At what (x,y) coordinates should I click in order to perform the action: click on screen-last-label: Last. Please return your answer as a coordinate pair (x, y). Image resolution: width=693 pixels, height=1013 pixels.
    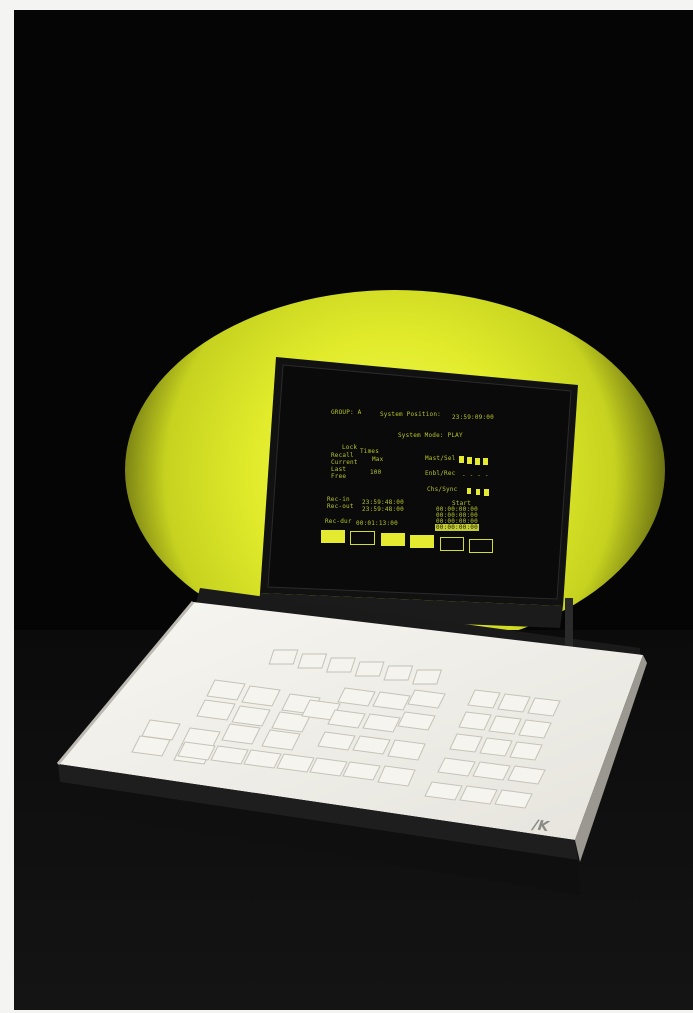
    Looking at the image, I should click on (339, 469).